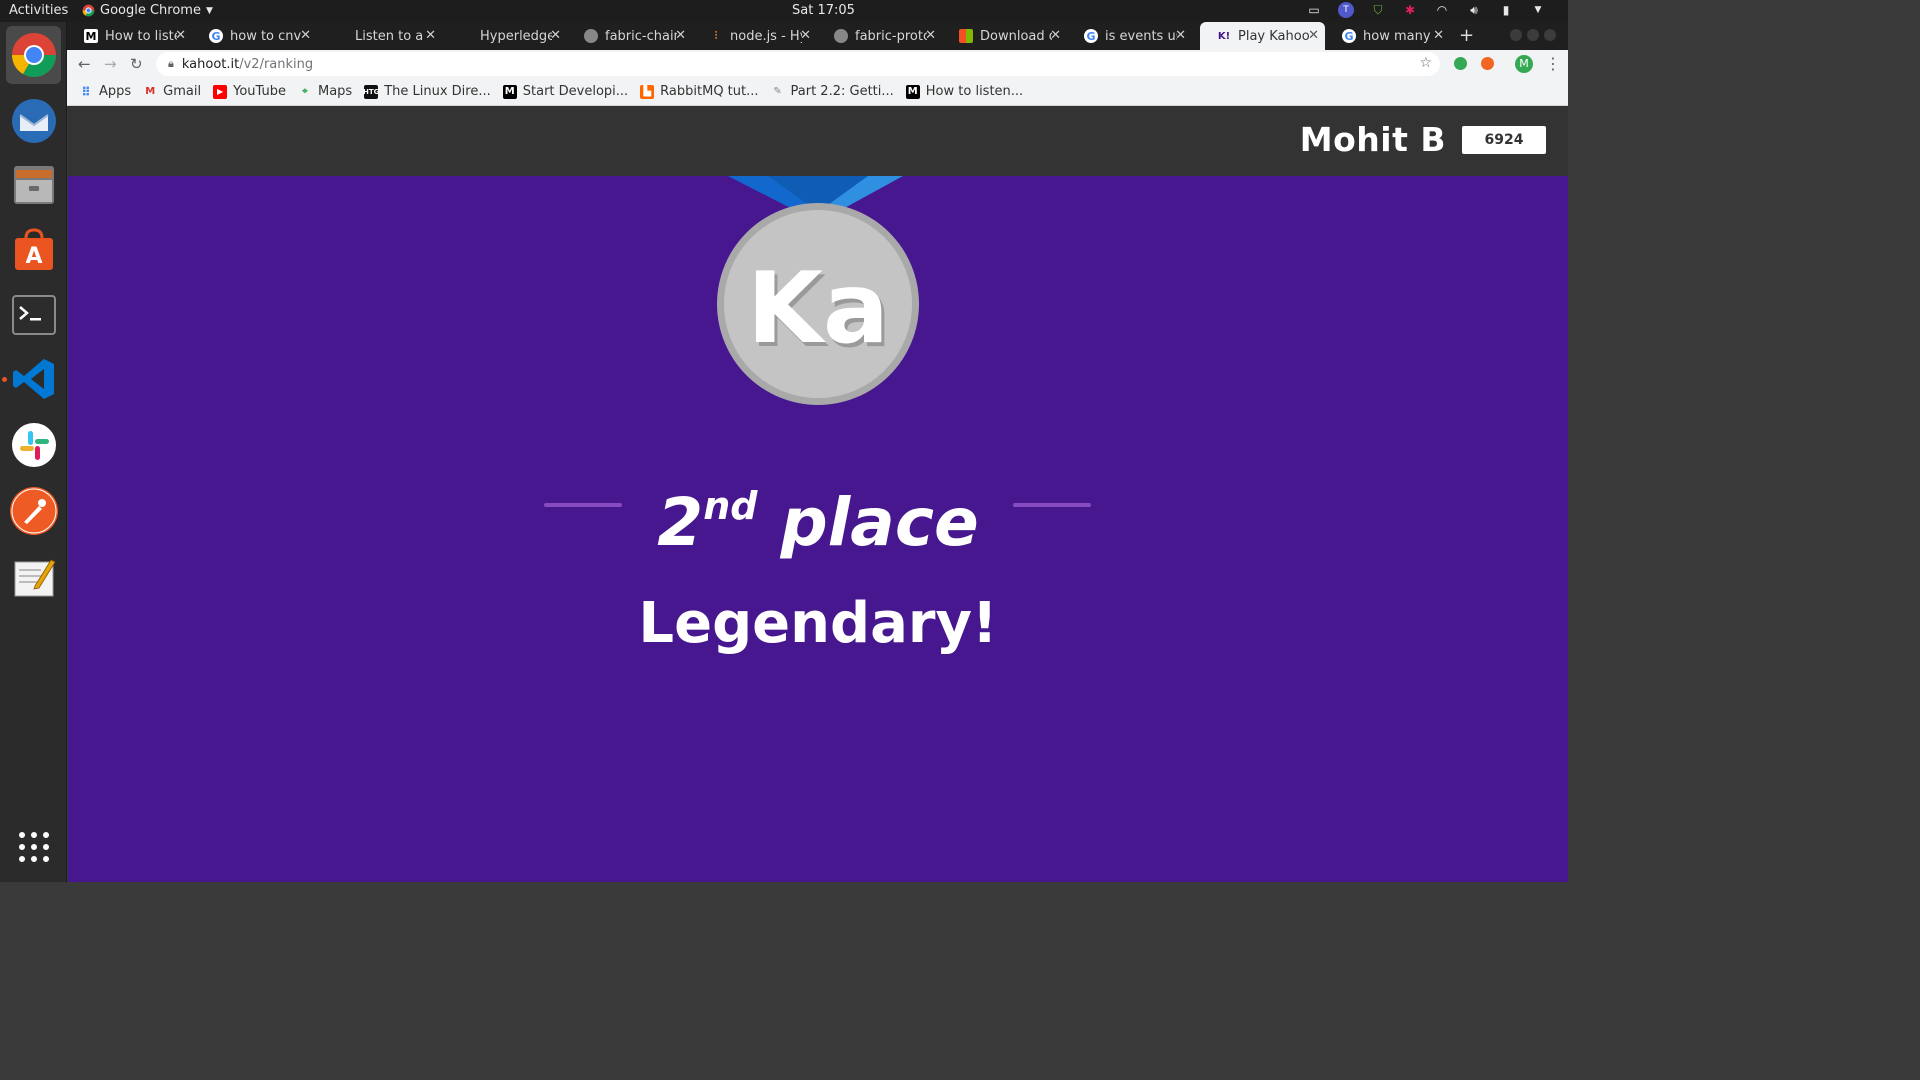  What do you see at coordinates (1346, 10) in the screenshot?
I see `teams-icon: T` at bounding box center [1346, 10].